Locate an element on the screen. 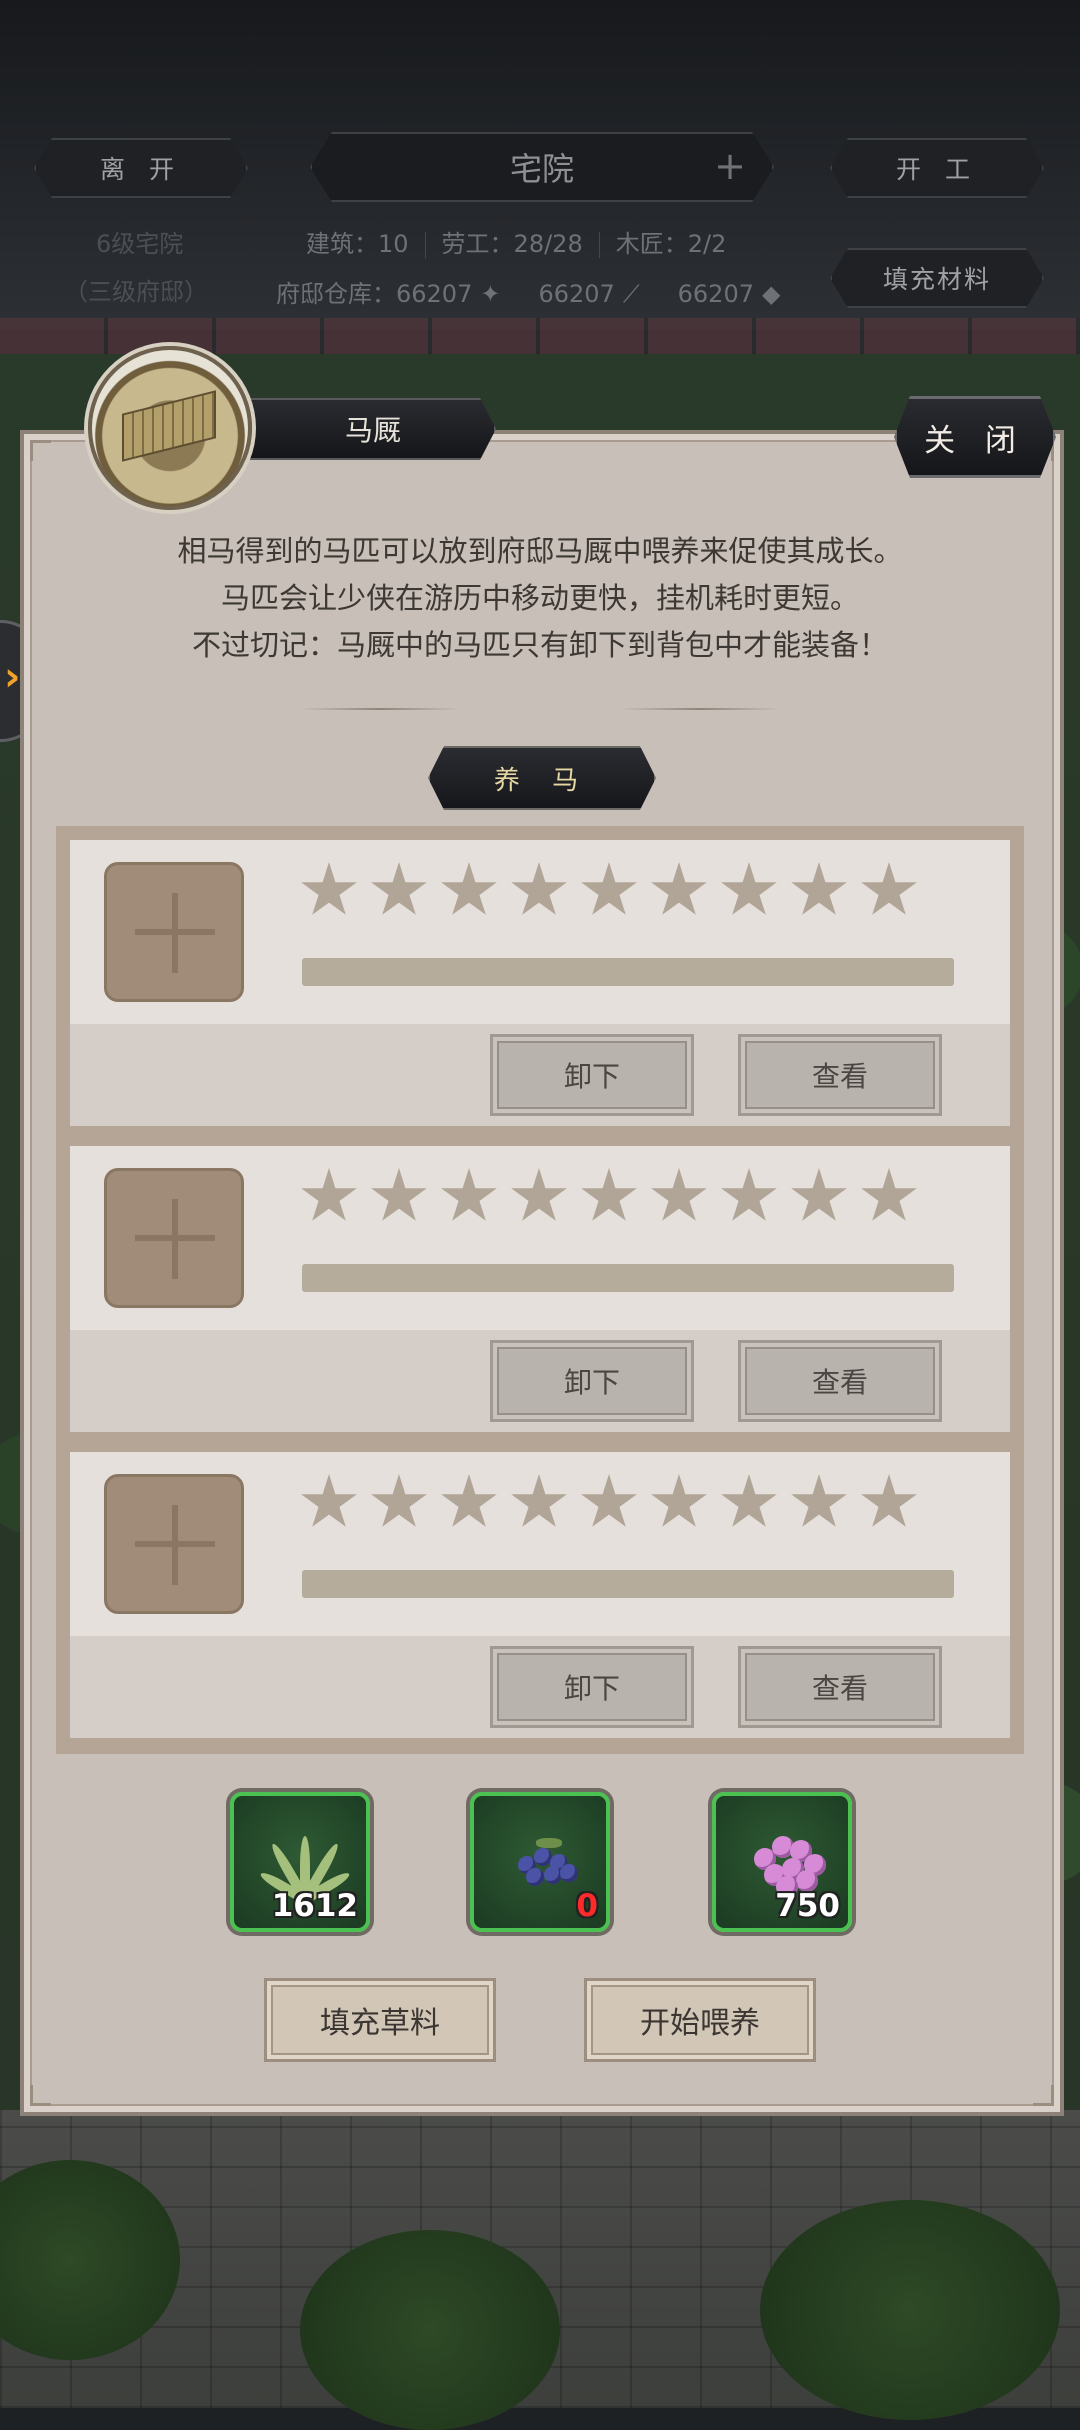 The image size is (1080, 2430). feed-item-flower: 750 is located at coordinates (782, 1862).